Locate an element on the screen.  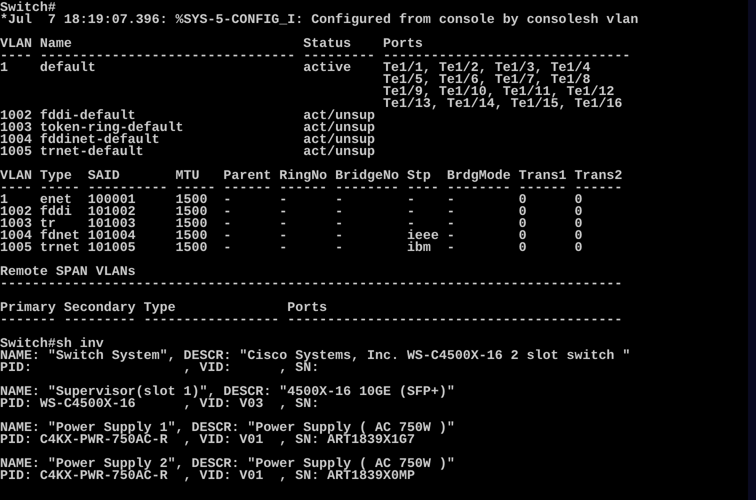
terminal-line: PID: WS-C4500X-16 , VID: V03 , SN: is located at coordinates (160, 404).